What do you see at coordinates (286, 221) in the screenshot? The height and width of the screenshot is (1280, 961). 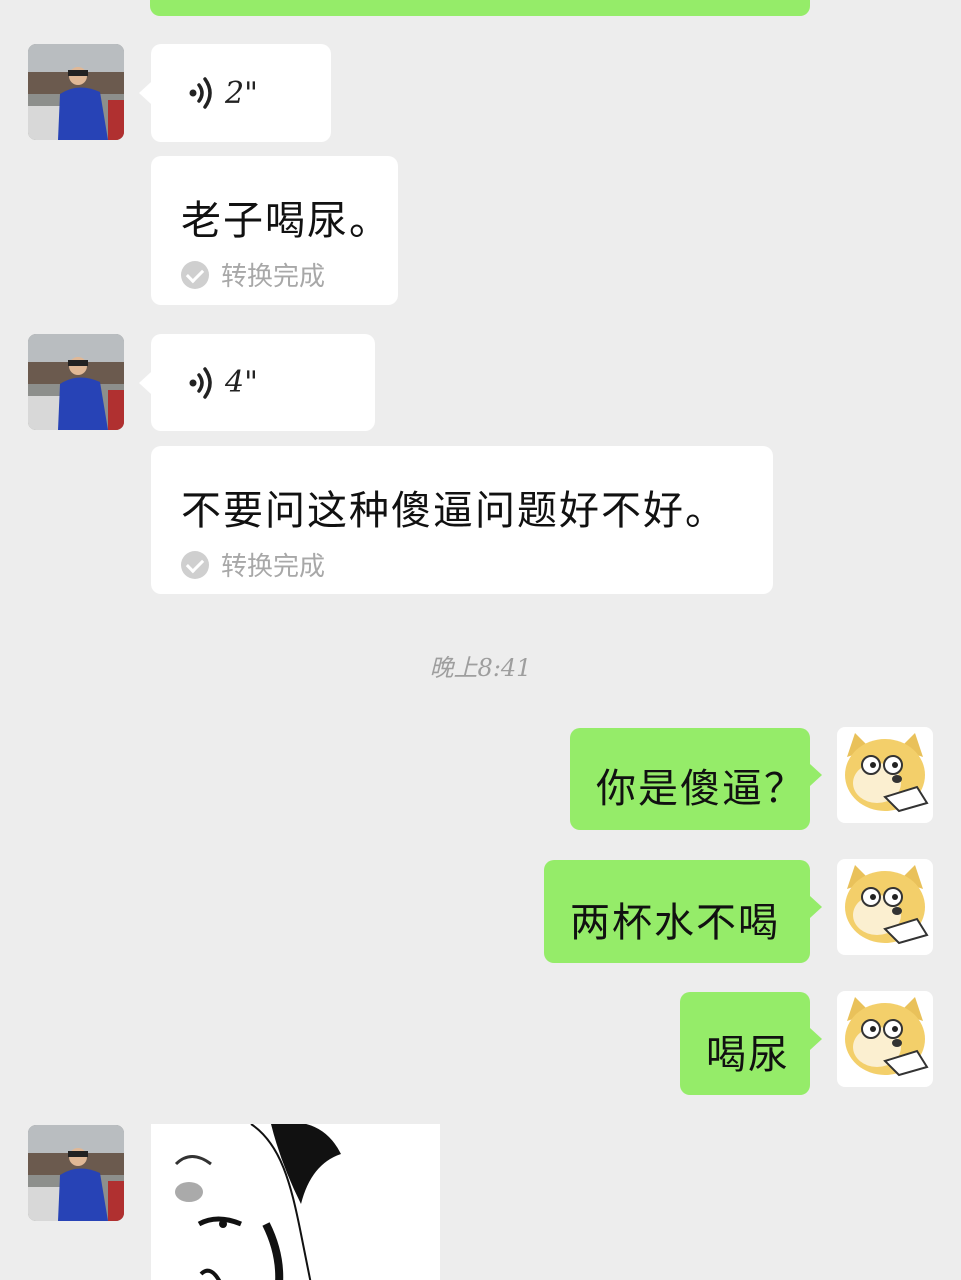 I see `transcript-text: 老子喝尿。` at bounding box center [286, 221].